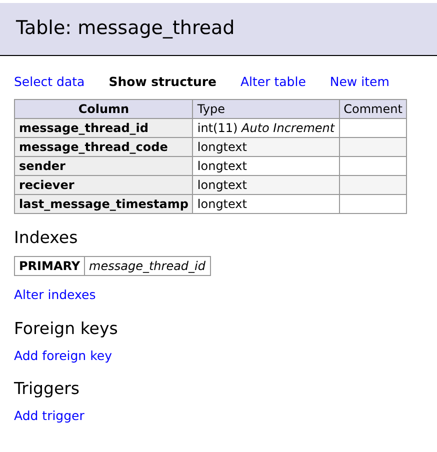 This screenshot has height=452, width=437. I want to click on page-title: Table: message_thread, so click(126, 28).